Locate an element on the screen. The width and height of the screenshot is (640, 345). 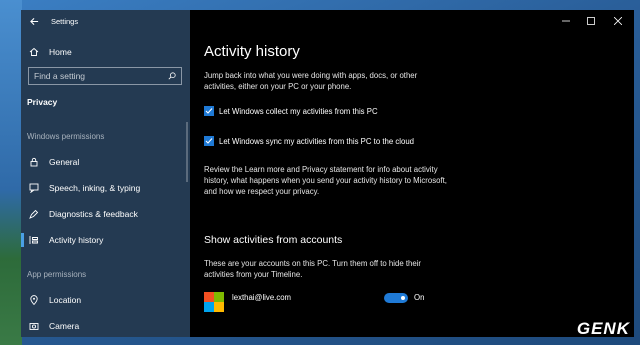
account-email: lexthai@live.com is located at coordinates (262, 297).